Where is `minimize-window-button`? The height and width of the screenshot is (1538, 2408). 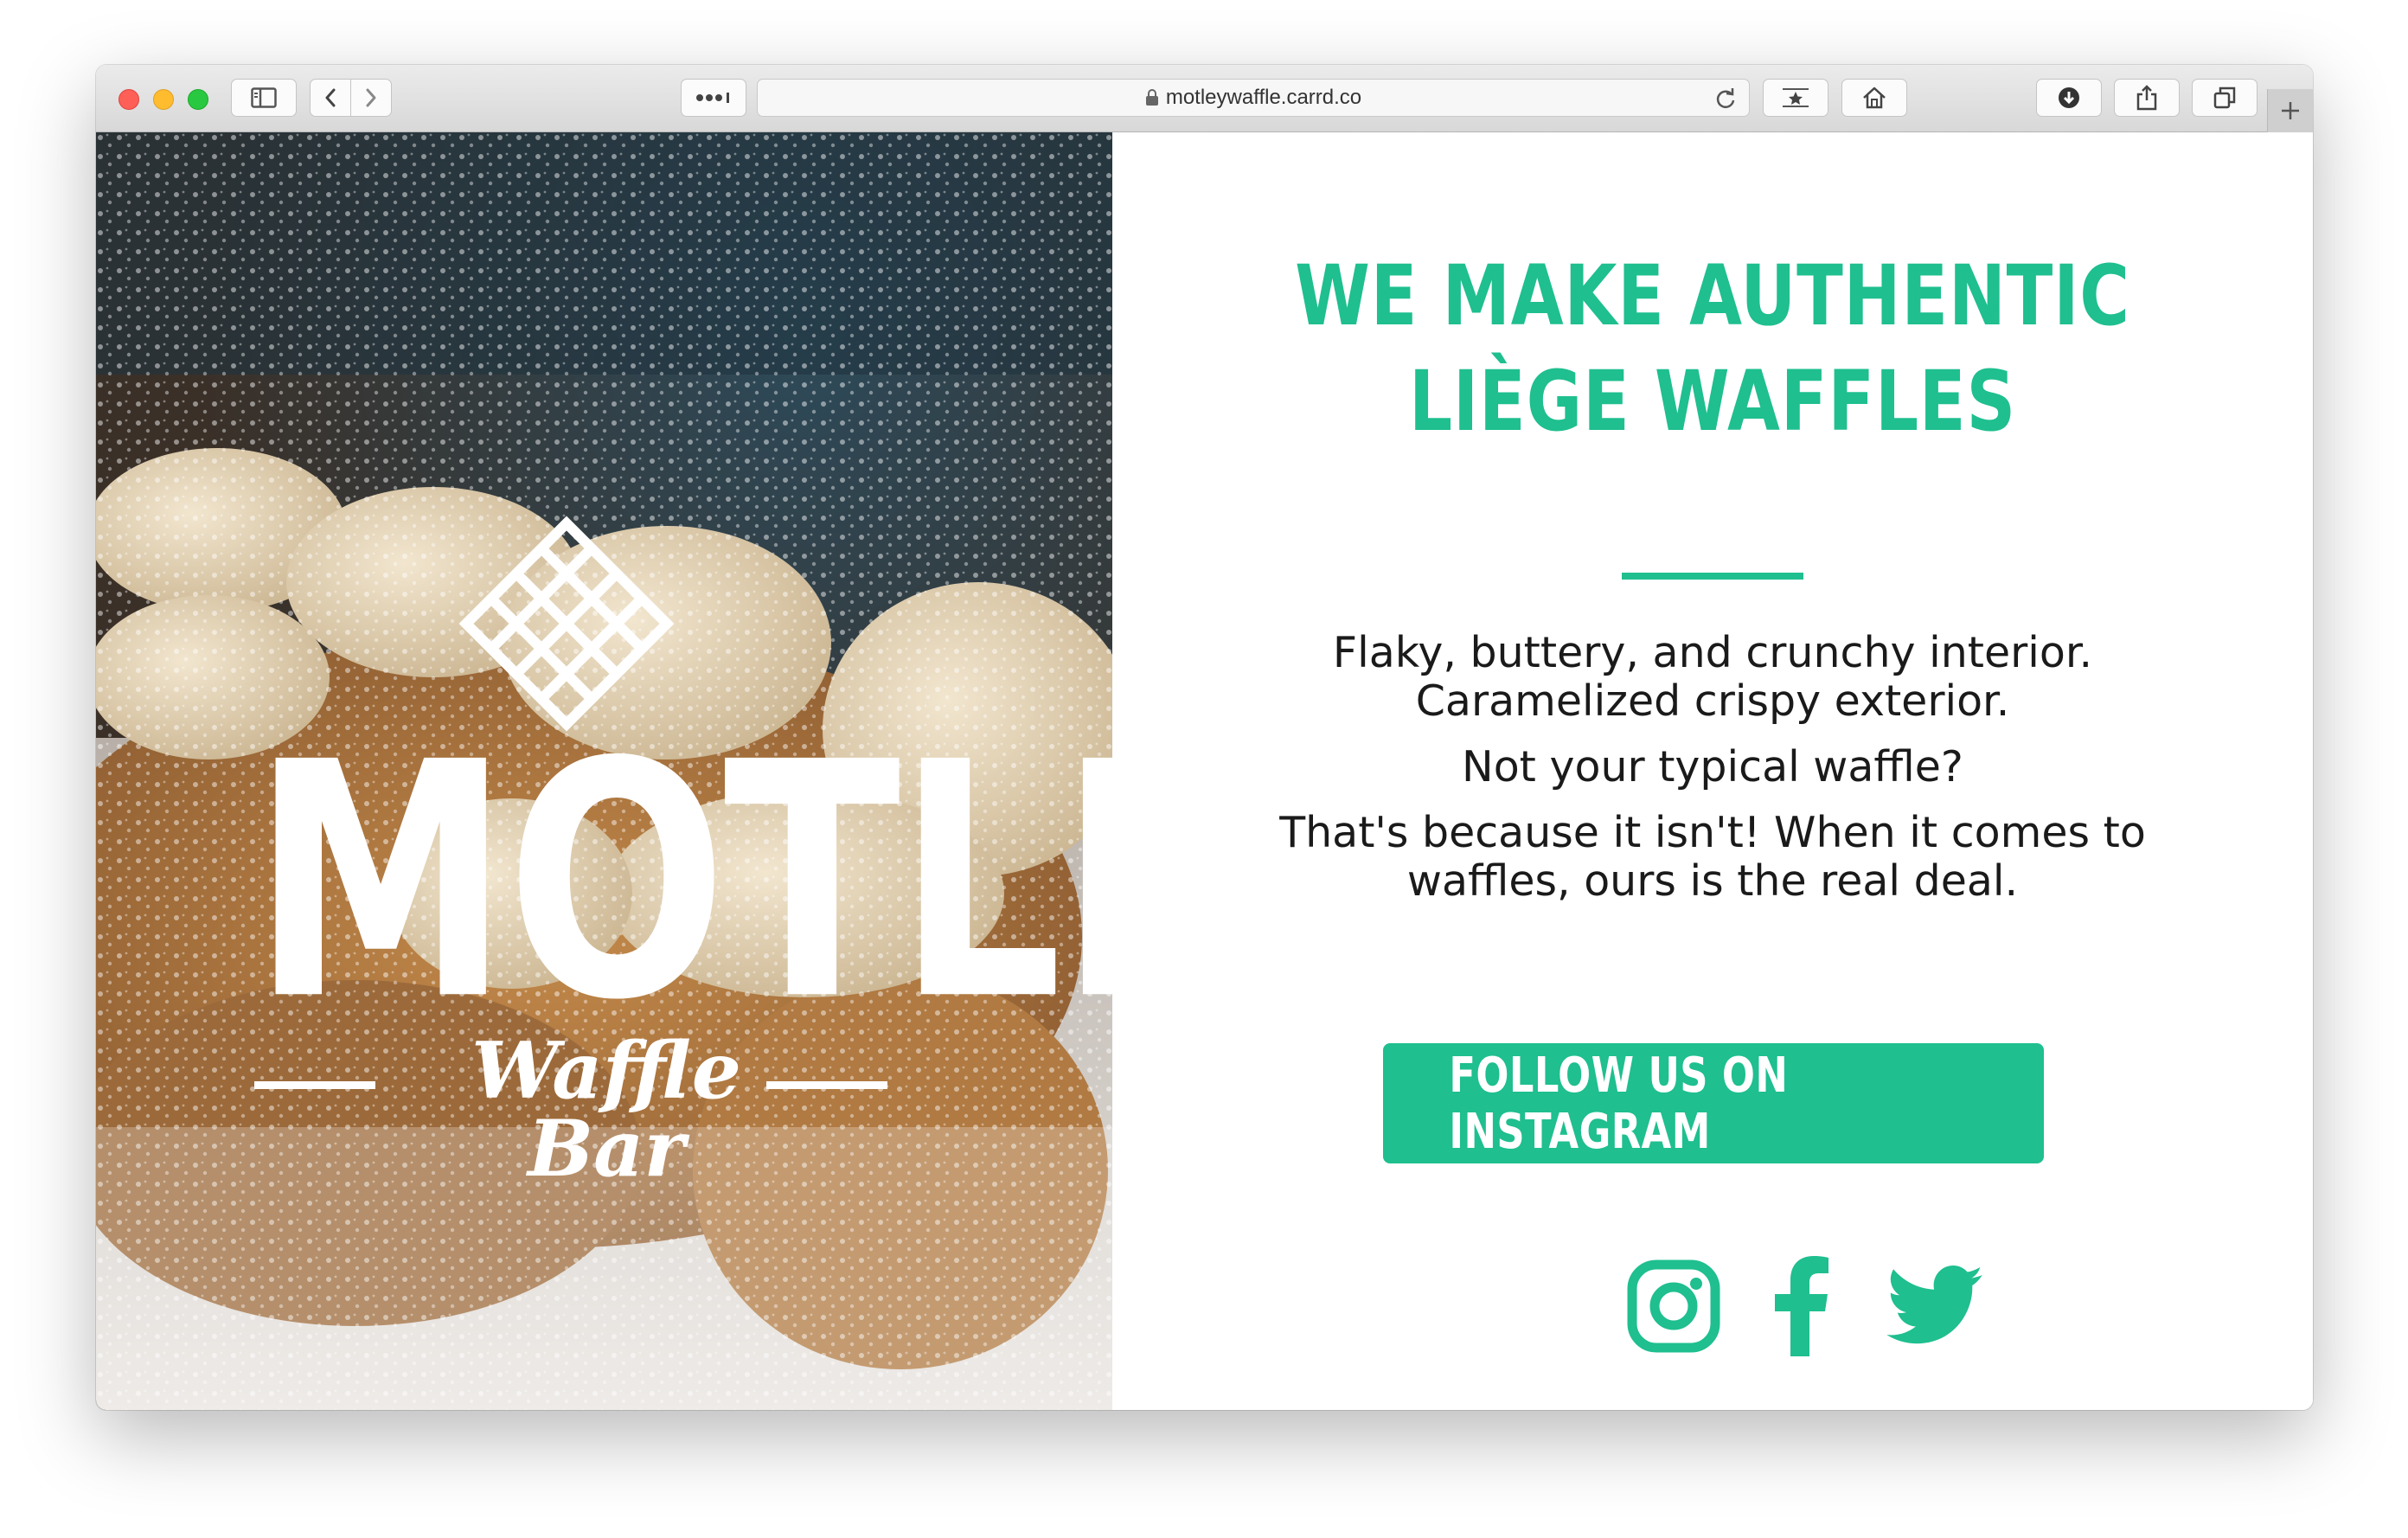 minimize-window-button is located at coordinates (163, 100).